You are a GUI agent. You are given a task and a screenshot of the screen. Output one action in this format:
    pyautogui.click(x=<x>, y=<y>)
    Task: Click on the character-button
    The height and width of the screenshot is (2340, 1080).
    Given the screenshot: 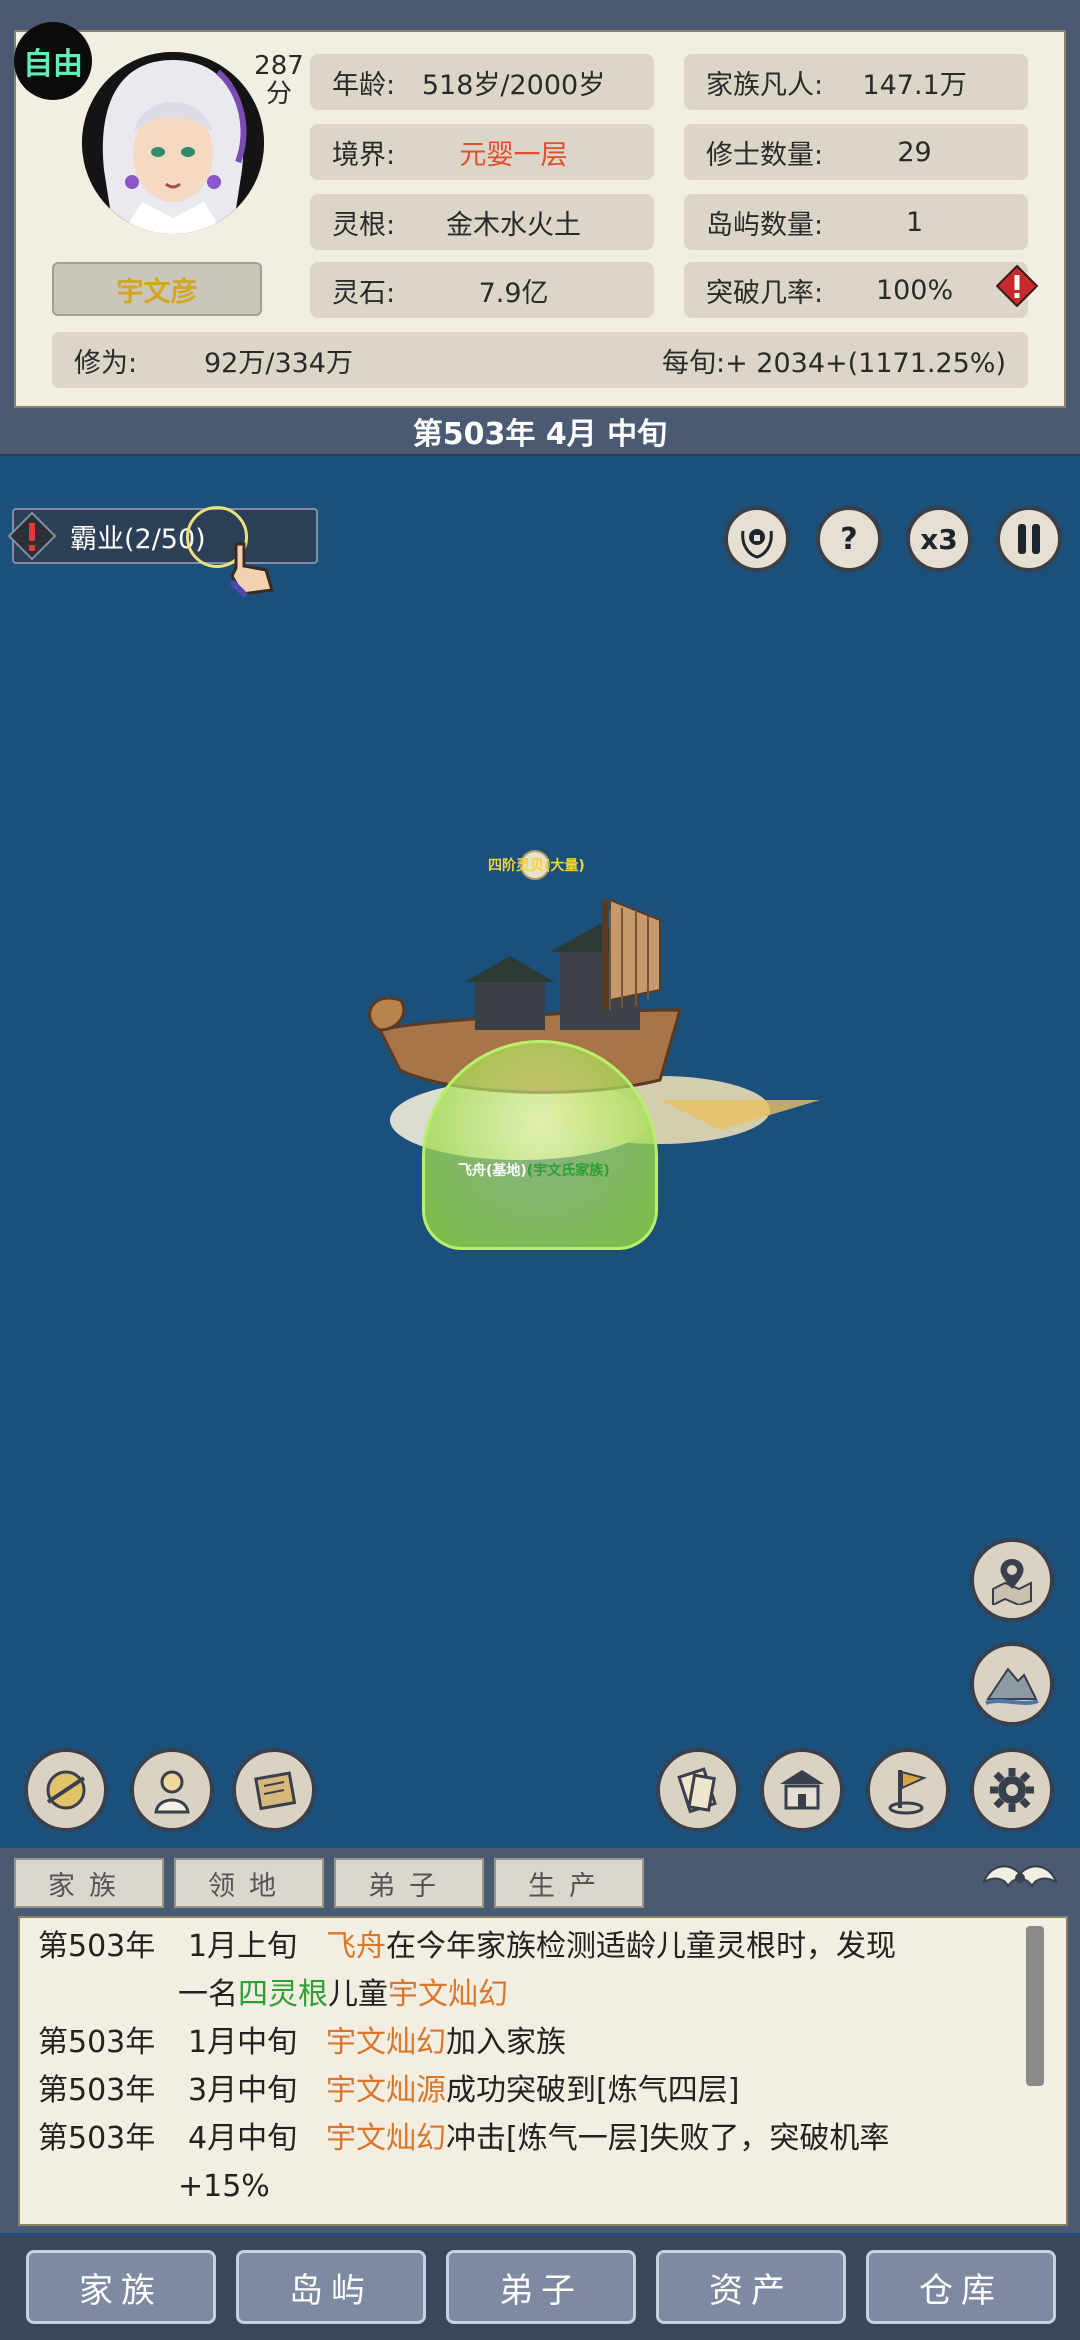 What is the action you would take?
    pyautogui.click(x=172, y=1790)
    